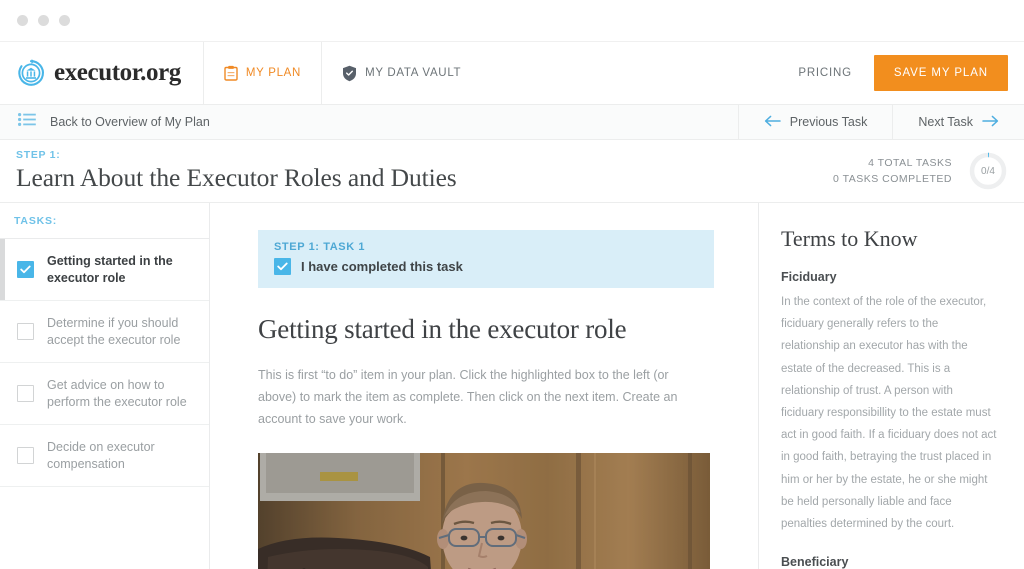 The height and width of the screenshot is (569, 1024). What do you see at coordinates (828, 122) in the screenshot?
I see `previous-task-label: Previous Task` at bounding box center [828, 122].